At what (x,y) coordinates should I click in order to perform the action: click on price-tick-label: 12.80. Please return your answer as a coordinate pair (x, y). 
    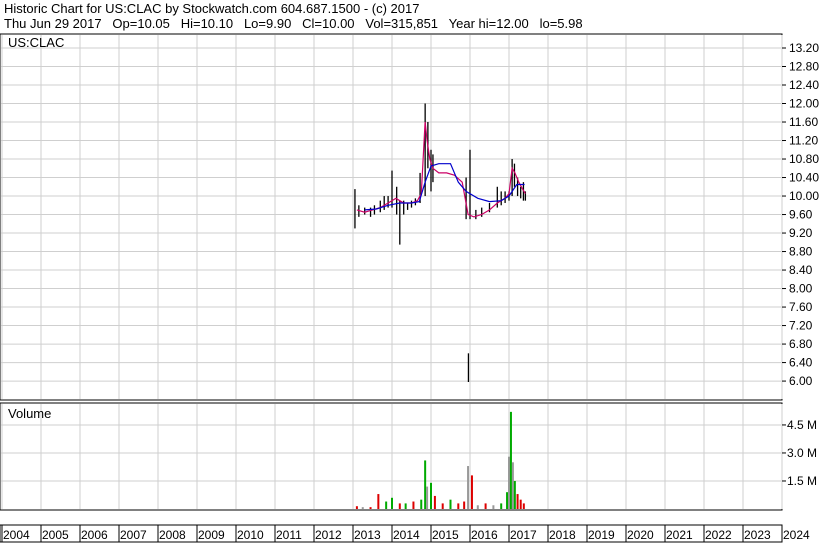
    Looking at the image, I should click on (804, 67).